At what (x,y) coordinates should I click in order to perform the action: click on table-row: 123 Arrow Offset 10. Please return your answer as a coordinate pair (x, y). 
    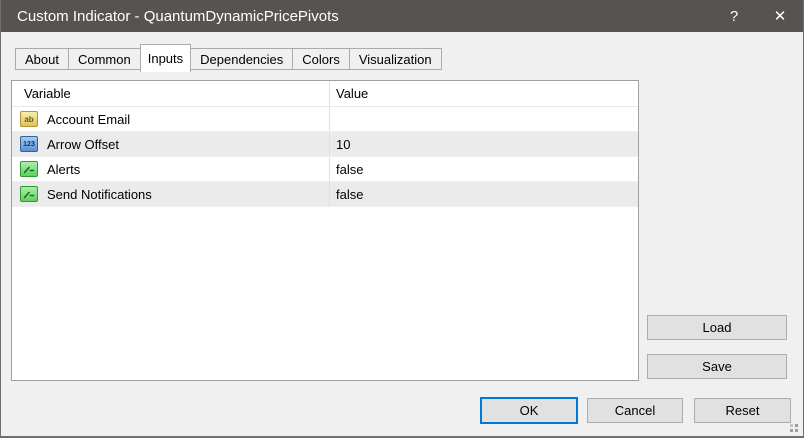
    Looking at the image, I should click on (325, 144).